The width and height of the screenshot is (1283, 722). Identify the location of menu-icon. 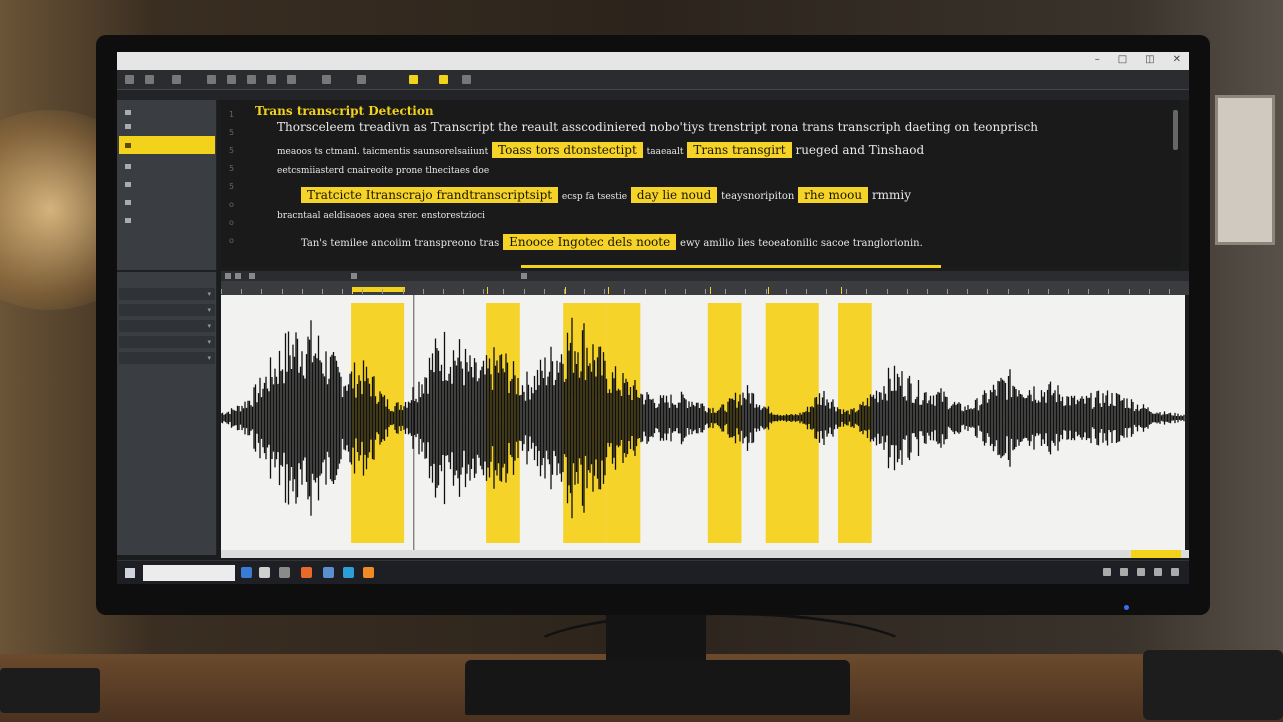
(129, 79).